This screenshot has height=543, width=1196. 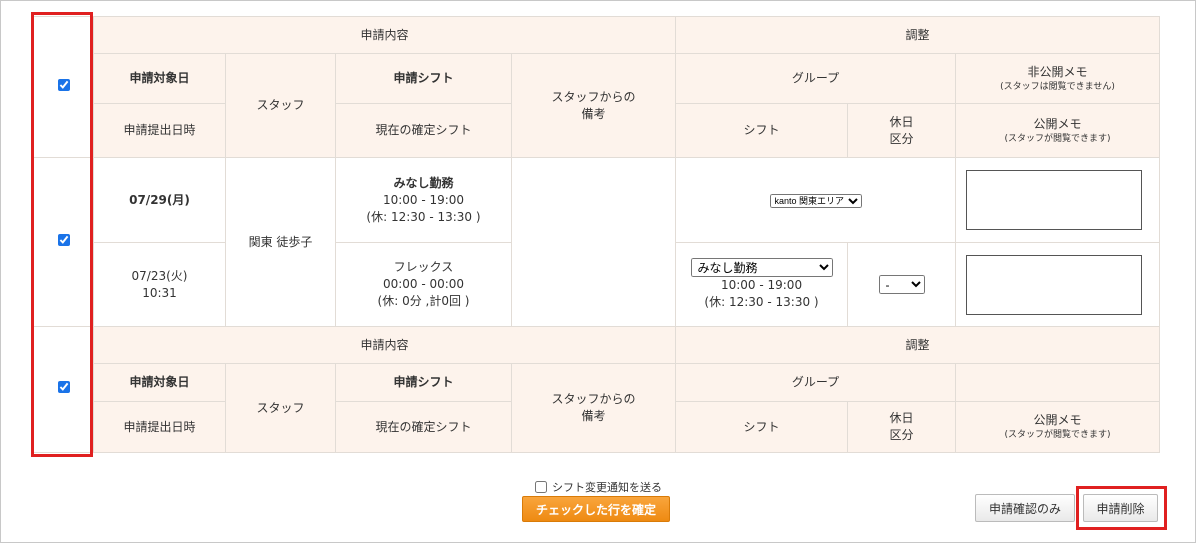 I want to click on col-submitted-at: 申請提出日時, so click(x=159, y=130).